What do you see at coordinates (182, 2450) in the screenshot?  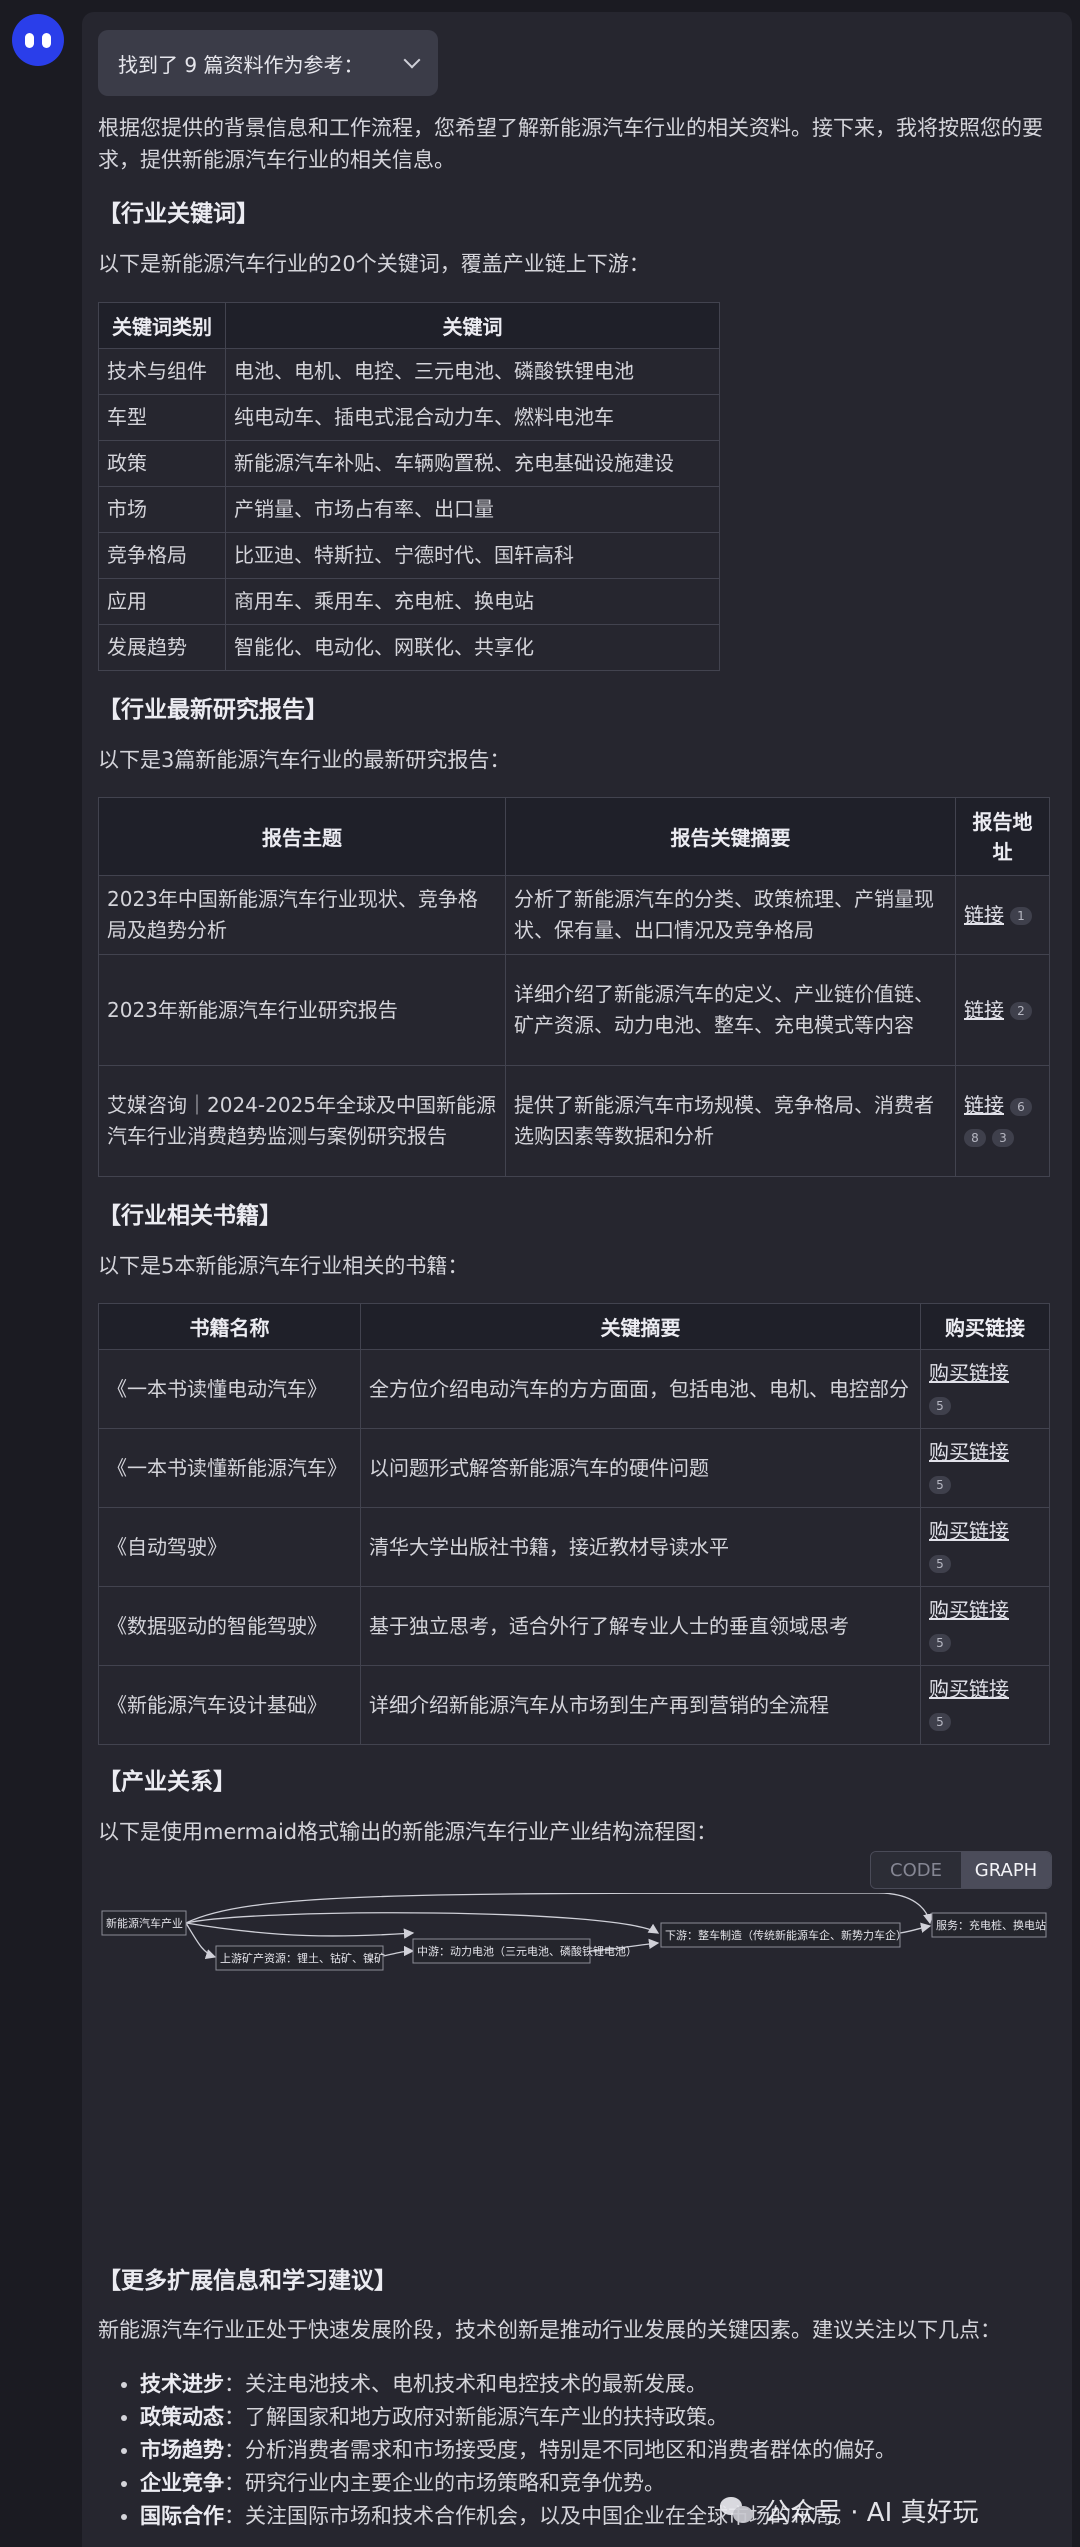 I see `tip-label: 市场趋势` at bounding box center [182, 2450].